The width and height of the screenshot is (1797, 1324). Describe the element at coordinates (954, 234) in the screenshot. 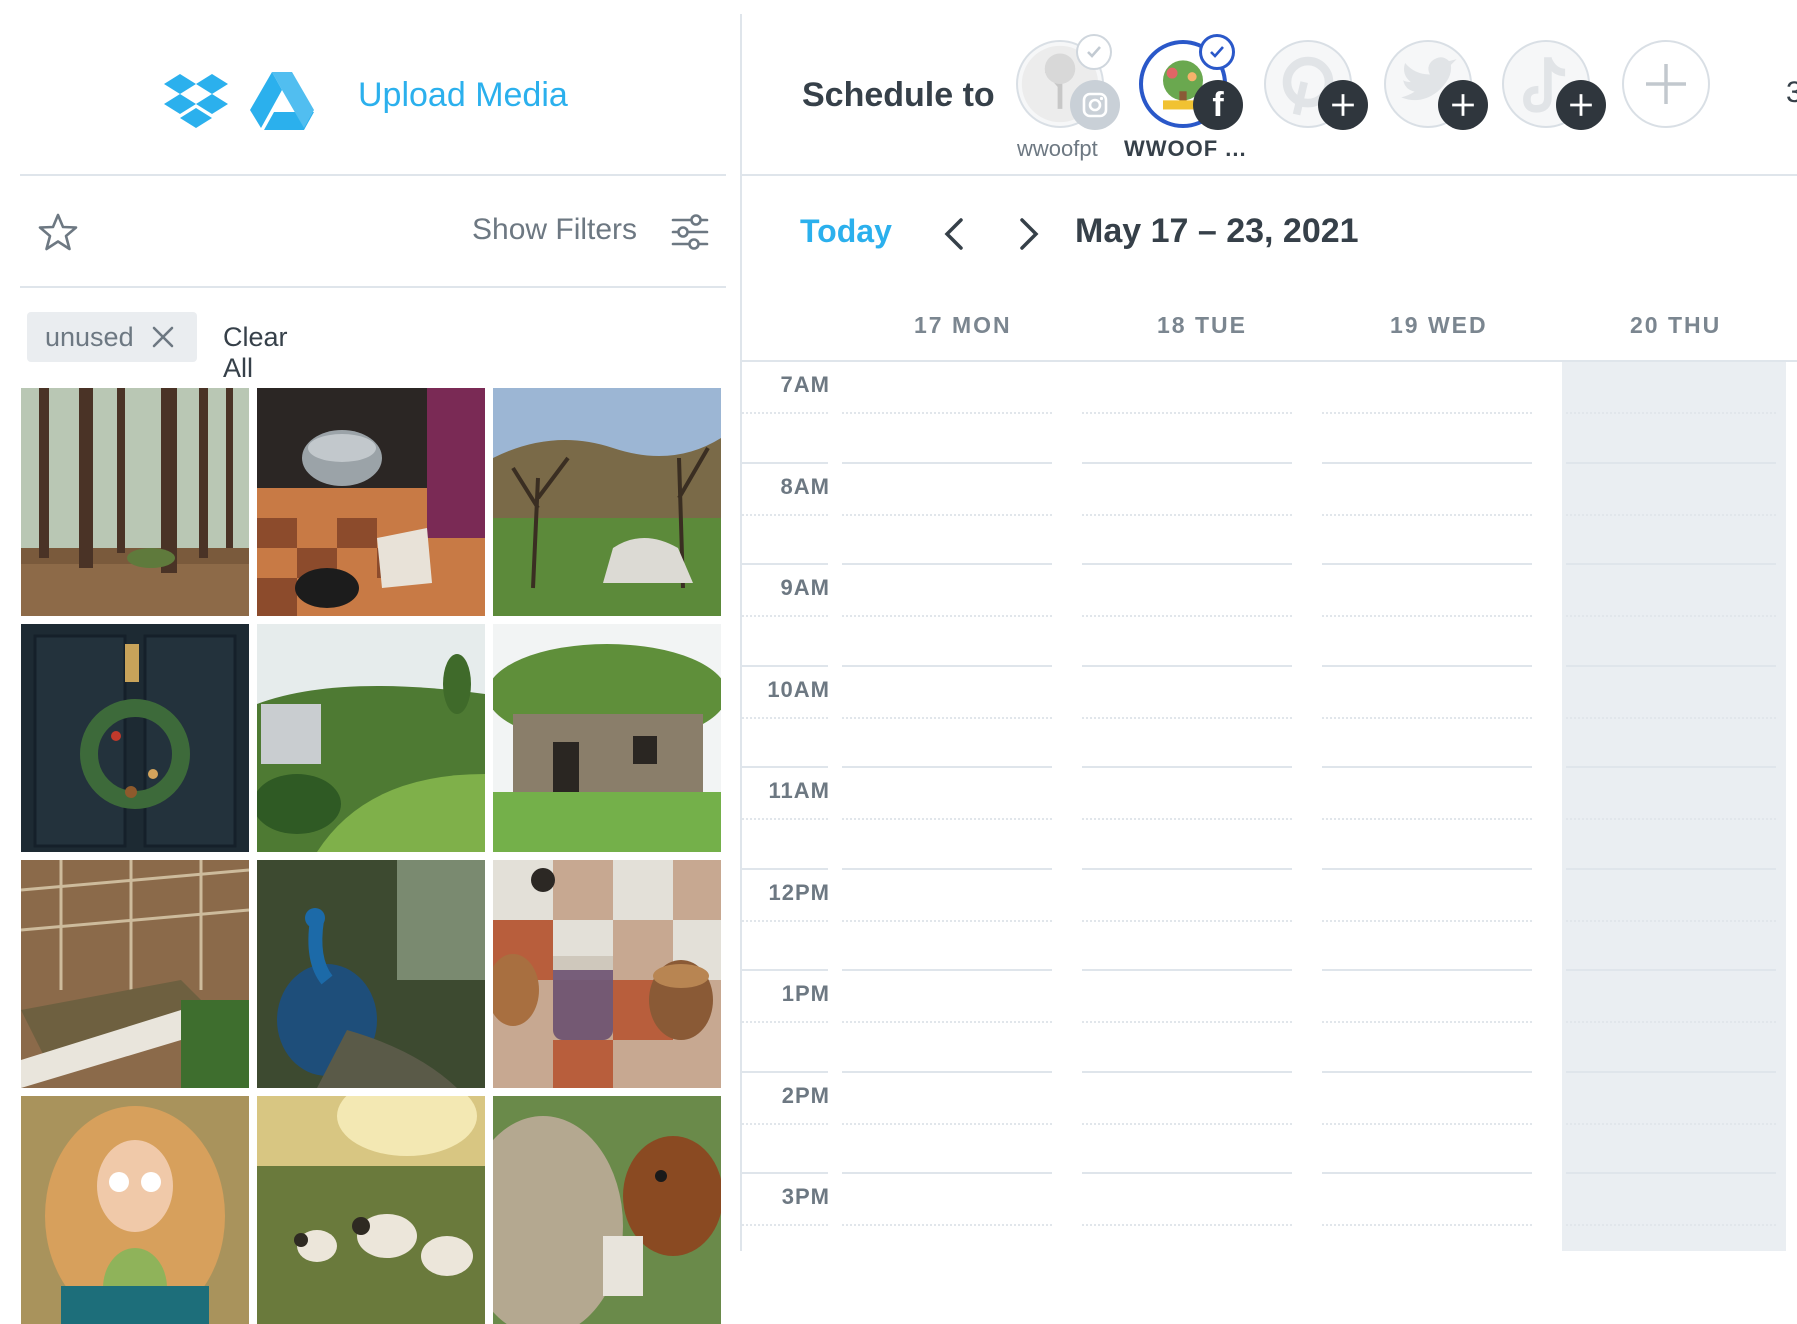

I see `chevron-left-icon` at that location.